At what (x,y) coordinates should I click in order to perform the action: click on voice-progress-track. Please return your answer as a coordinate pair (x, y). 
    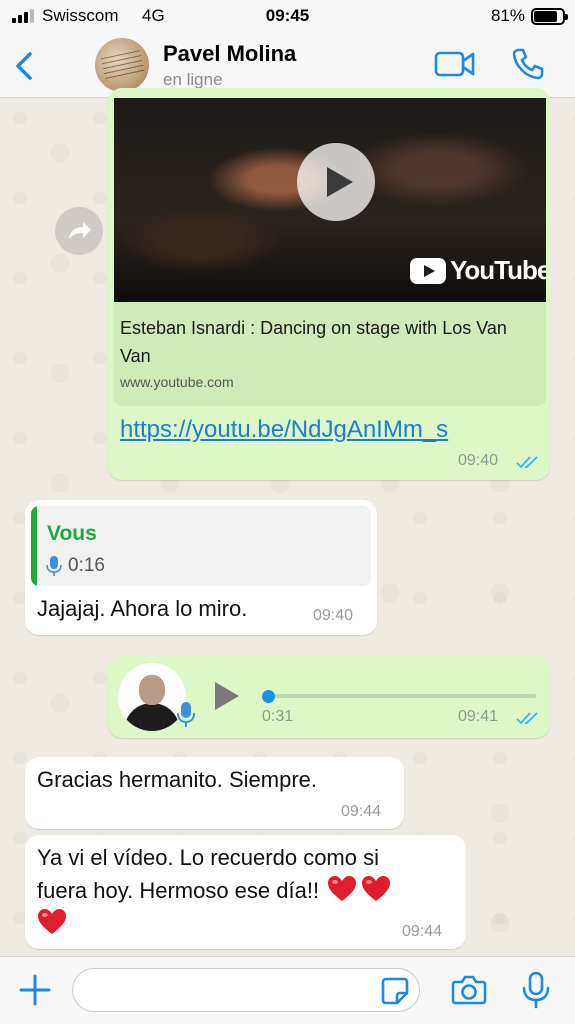
    Looking at the image, I should click on (401, 696).